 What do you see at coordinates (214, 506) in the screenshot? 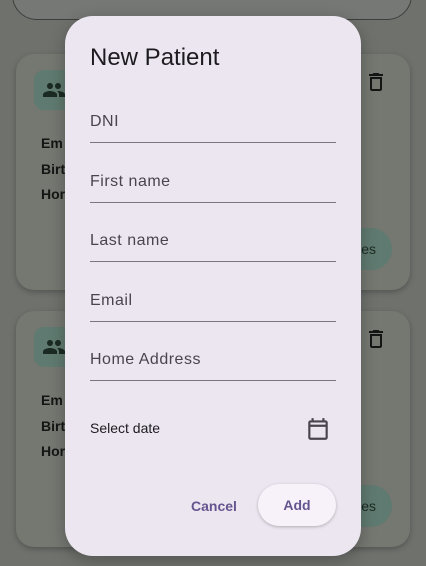
I see `cancel-button: Cancel` at bounding box center [214, 506].